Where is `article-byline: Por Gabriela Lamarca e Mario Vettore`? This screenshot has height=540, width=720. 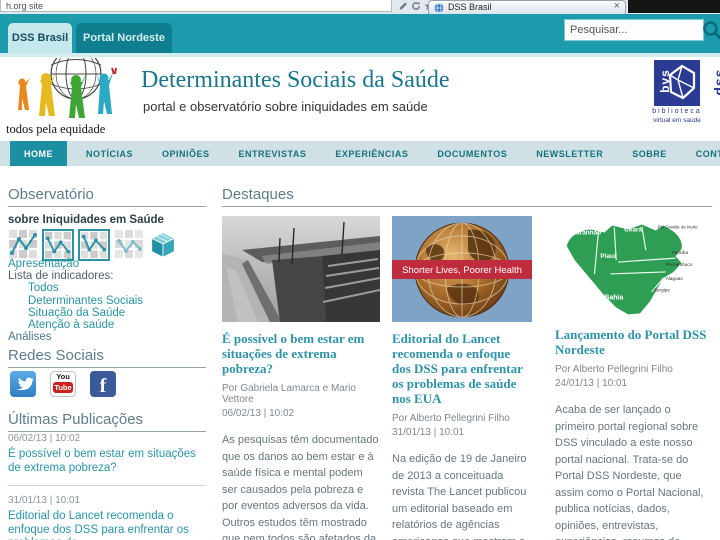
article-byline: Por Gabriela Lamarca e Mario Vettore is located at coordinates (289, 394).